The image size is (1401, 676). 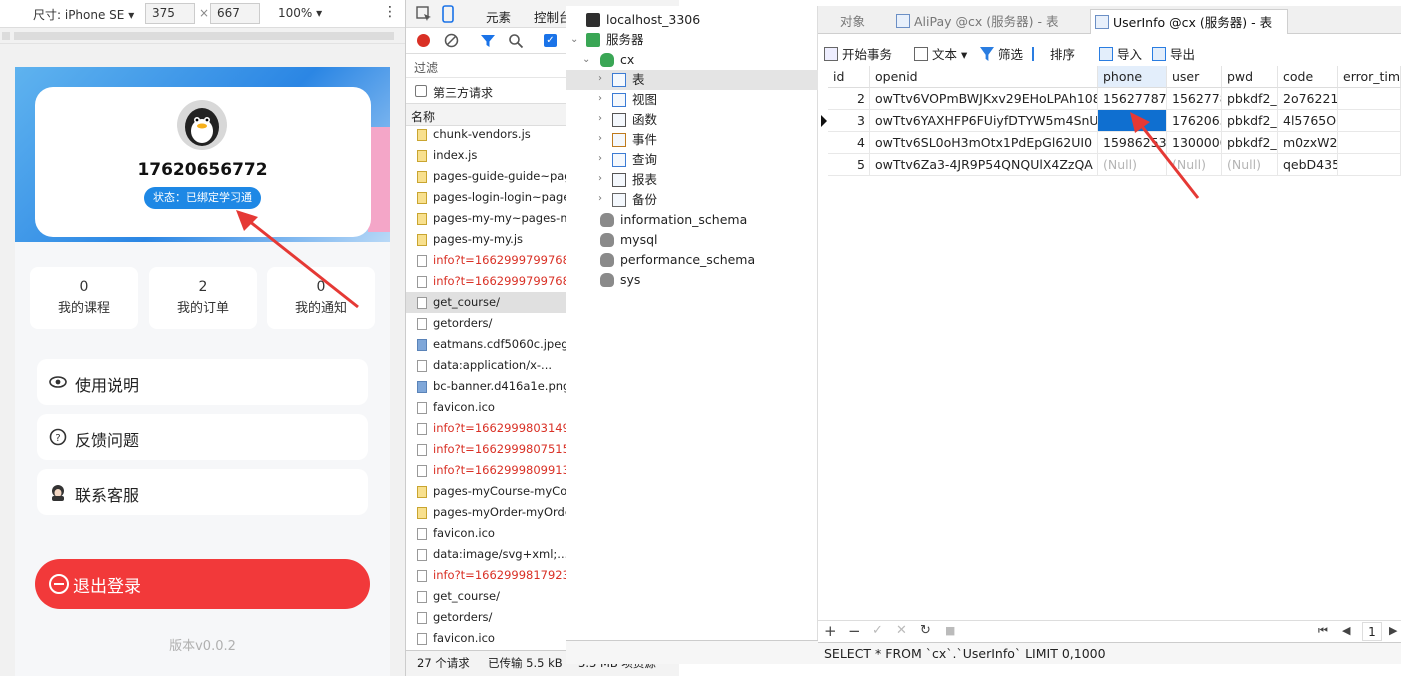 What do you see at coordinates (607, 60) in the screenshot?
I see `database-icon` at bounding box center [607, 60].